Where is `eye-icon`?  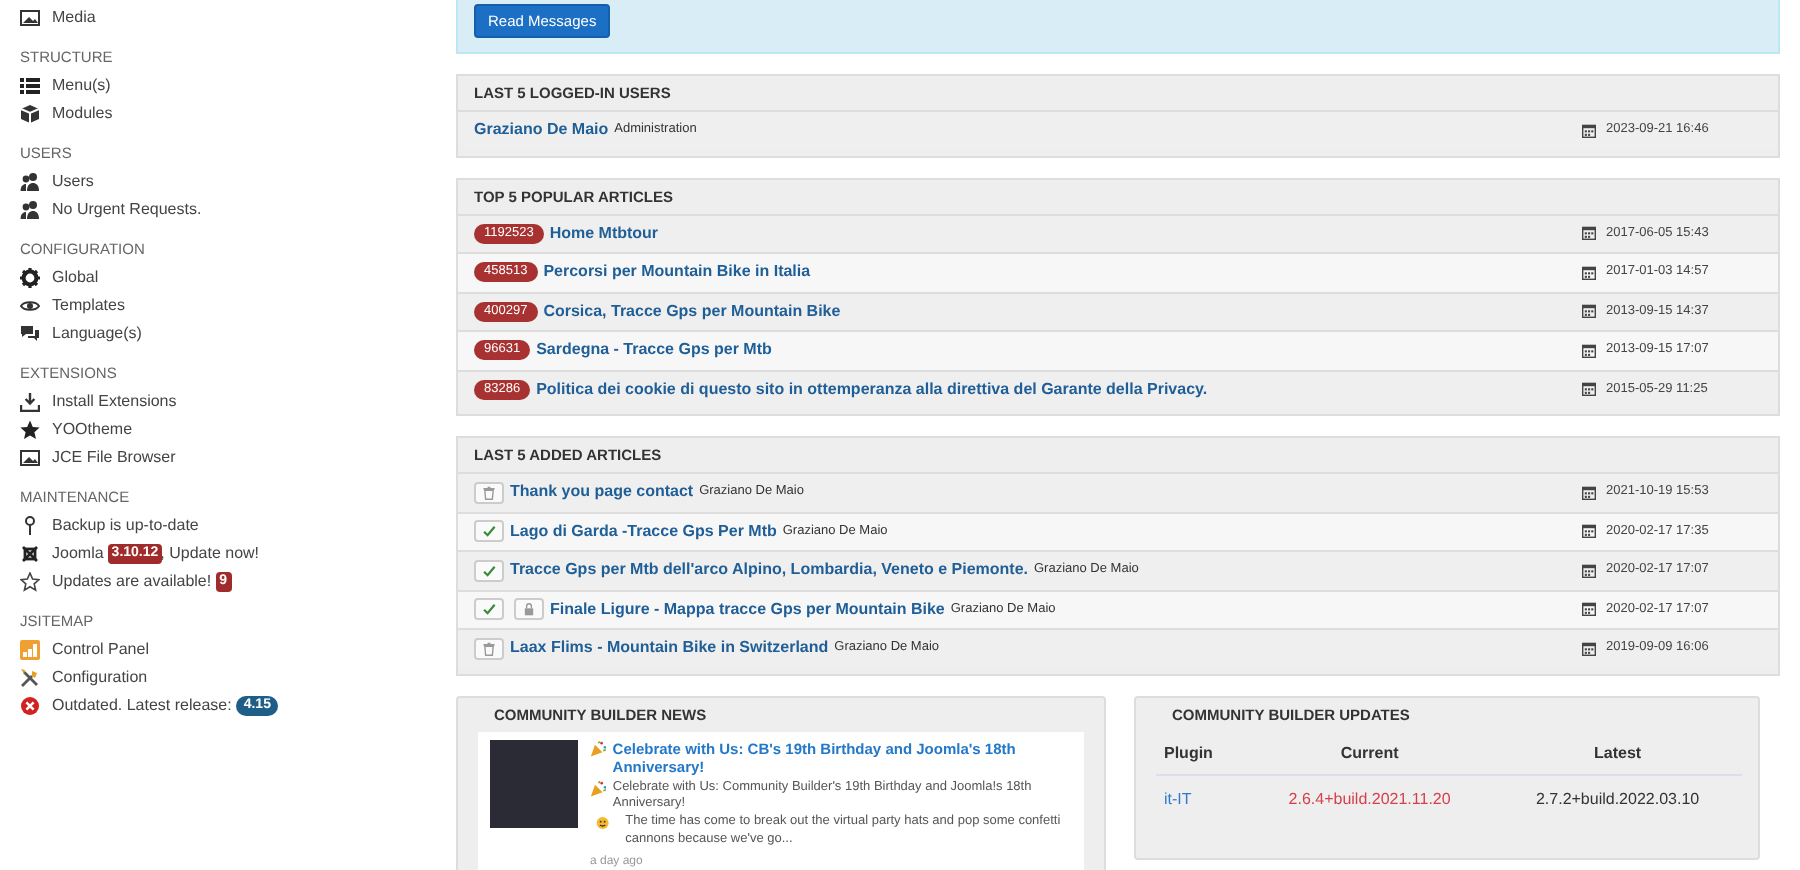
eye-icon is located at coordinates (30, 306).